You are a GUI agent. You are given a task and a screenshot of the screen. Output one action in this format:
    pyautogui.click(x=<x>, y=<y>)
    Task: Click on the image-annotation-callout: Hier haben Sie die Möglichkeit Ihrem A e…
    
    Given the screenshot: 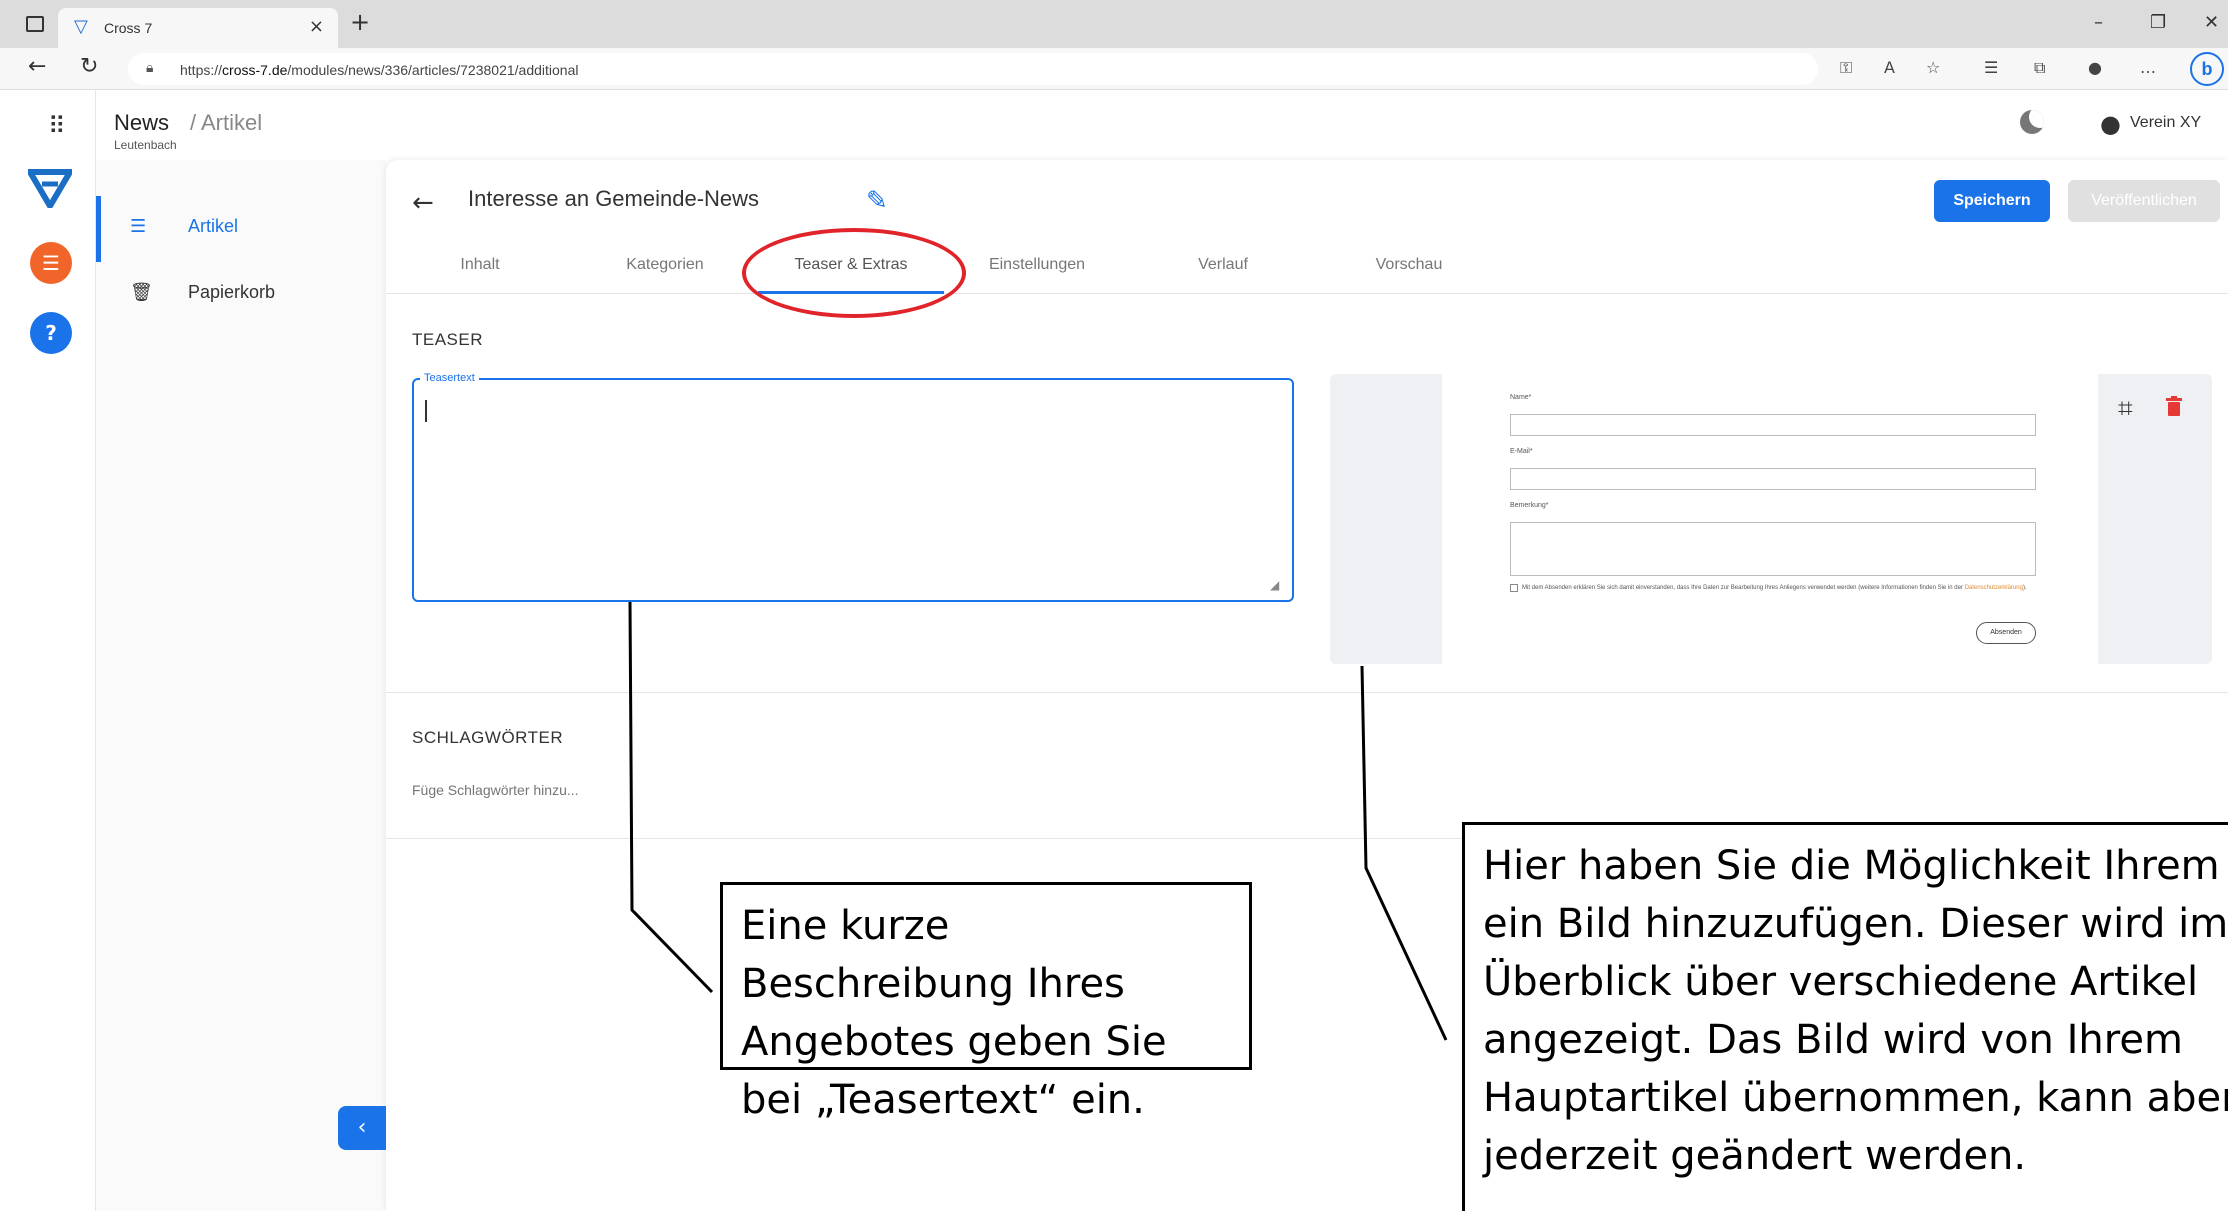 What is the action you would take?
    pyautogui.click(x=1845, y=1016)
    